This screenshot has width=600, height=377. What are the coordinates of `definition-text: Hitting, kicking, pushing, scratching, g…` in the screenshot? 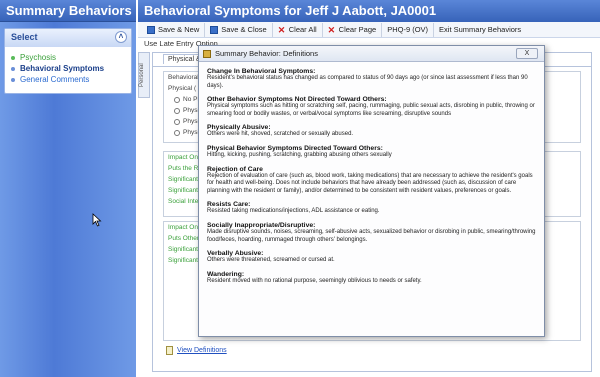 It's located at (299, 154).